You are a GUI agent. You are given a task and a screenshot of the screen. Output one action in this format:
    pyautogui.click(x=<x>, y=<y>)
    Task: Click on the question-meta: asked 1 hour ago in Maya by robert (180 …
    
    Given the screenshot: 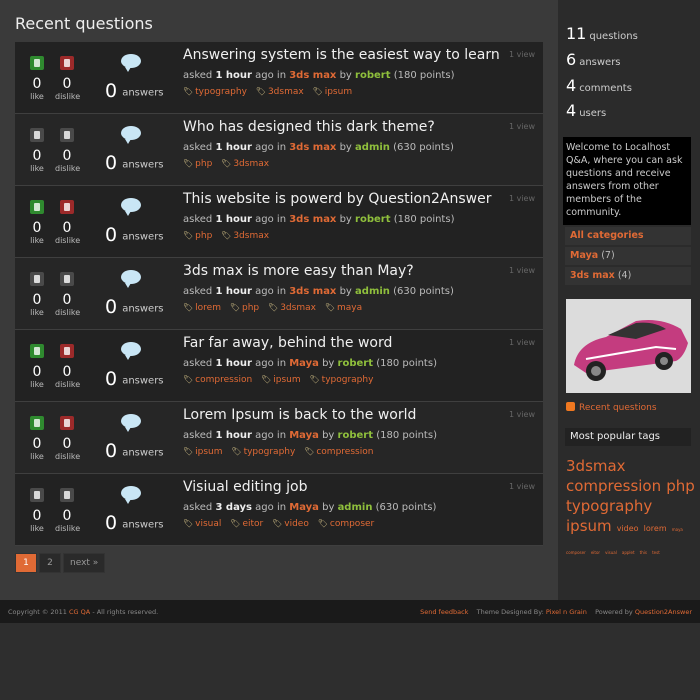 What is the action you would take?
    pyautogui.click(x=310, y=363)
    